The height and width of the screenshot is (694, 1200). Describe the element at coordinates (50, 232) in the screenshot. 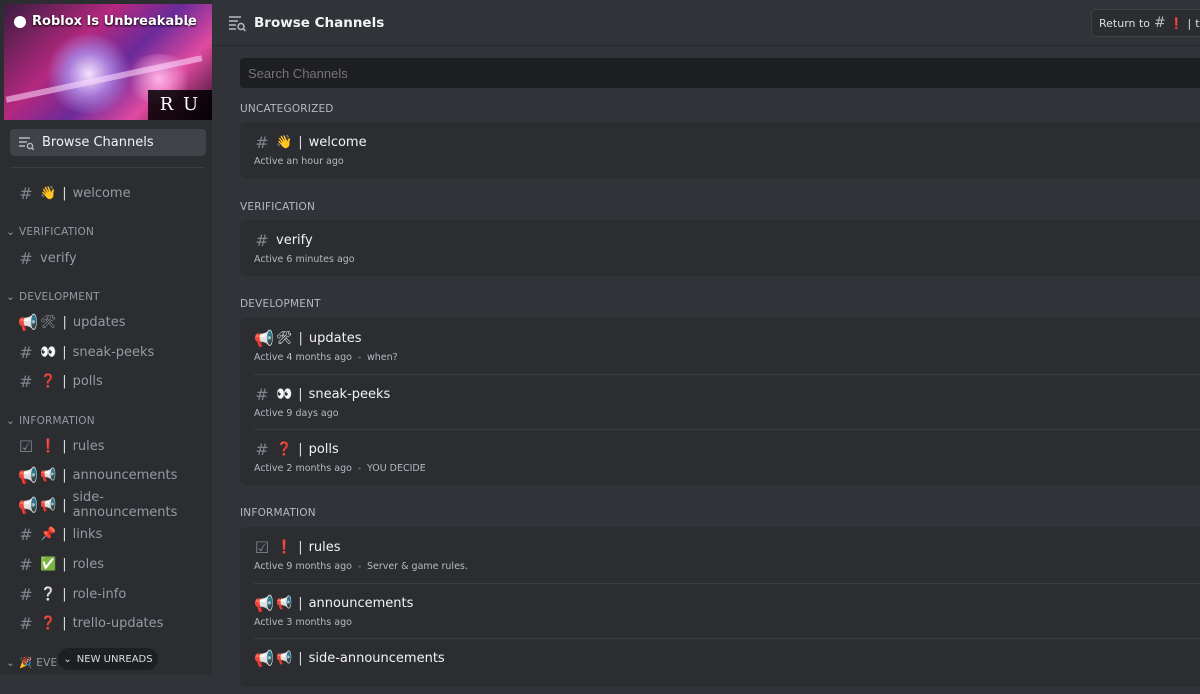

I see `category-verification: ⌄ VERIFICATION` at that location.